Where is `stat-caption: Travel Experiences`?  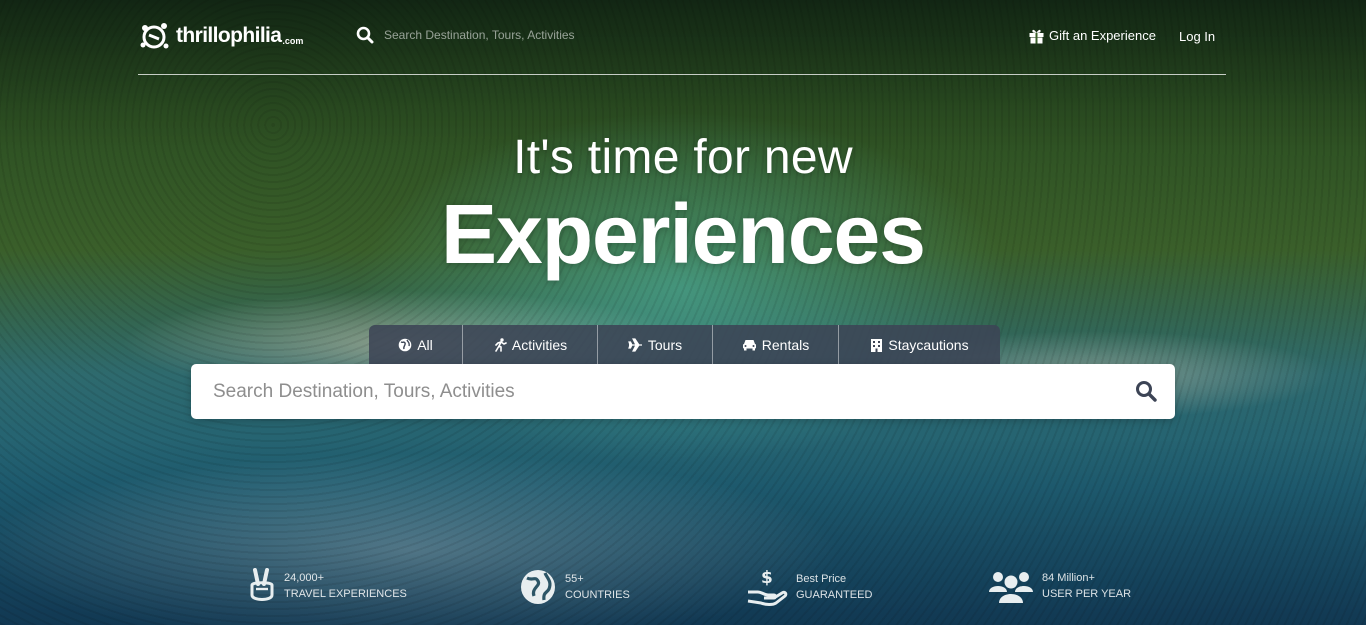
stat-caption: Travel Experiences is located at coordinates (345, 594).